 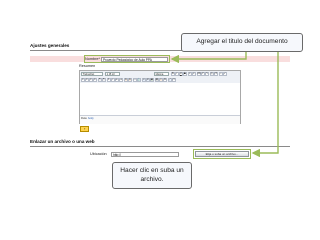 I want to click on upload-arrow, so click(x=265, y=105).